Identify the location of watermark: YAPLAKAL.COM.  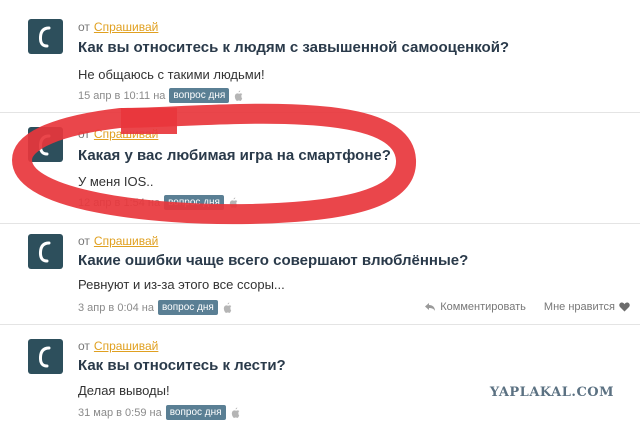
(551, 392).